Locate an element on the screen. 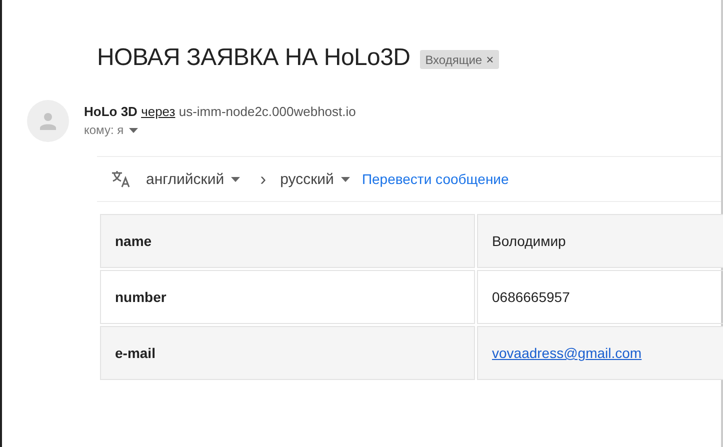 This screenshot has width=723, height=447. recipient-label: кому: я is located at coordinates (104, 130).